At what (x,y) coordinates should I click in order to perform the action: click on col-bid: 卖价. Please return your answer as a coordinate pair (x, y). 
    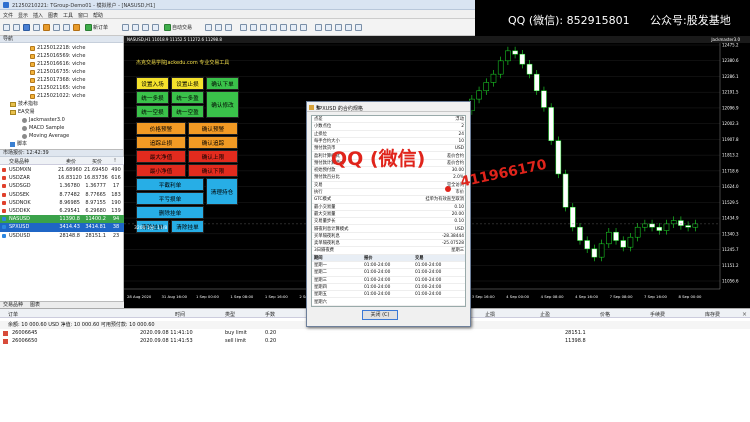
    Looking at the image, I should click on (71, 161).